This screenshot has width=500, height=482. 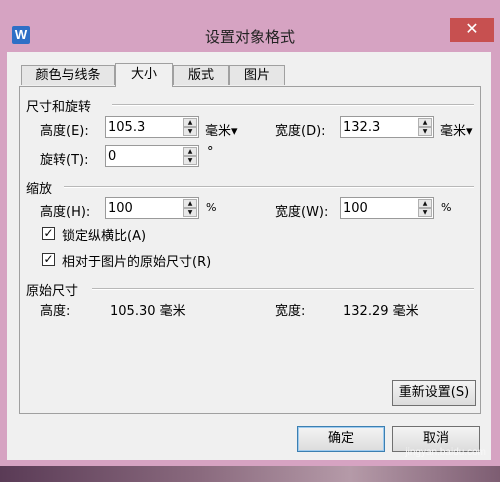 I want to click on width-label: 宽度(D):, so click(x=300, y=131).